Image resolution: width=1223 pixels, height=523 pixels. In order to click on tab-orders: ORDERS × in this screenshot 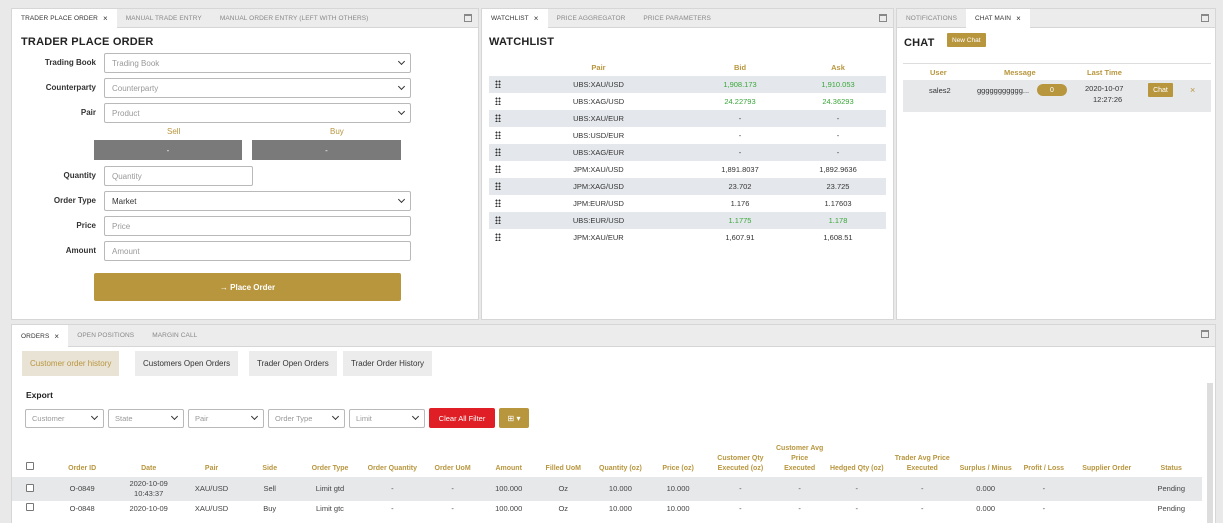, I will do `click(40, 336)`.